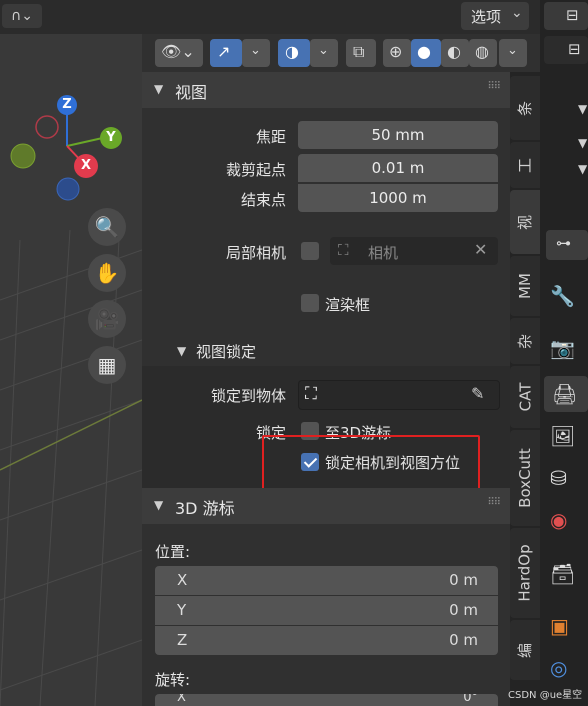  I want to click on modifier-icon: ◎, so click(558, 668).